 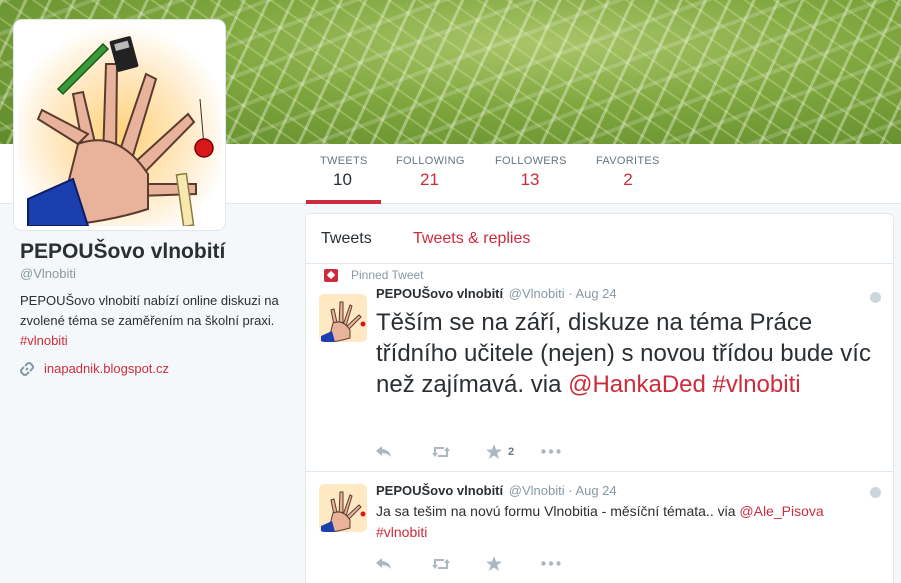 What do you see at coordinates (387, 275) in the screenshot?
I see `pinned-text: Pinned Tweet` at bounding box center [387, 275].